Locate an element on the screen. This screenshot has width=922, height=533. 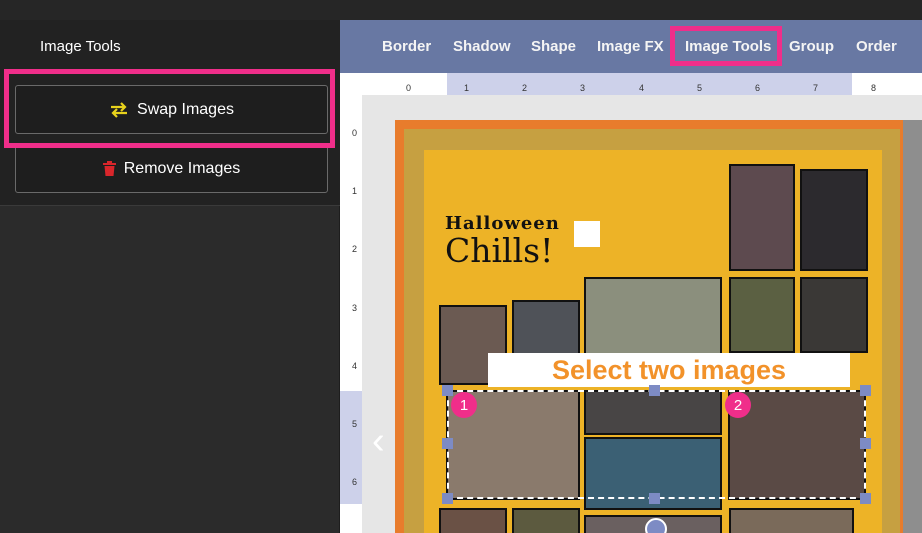
tab-shape: Shape is located at coordinates (553, 46).